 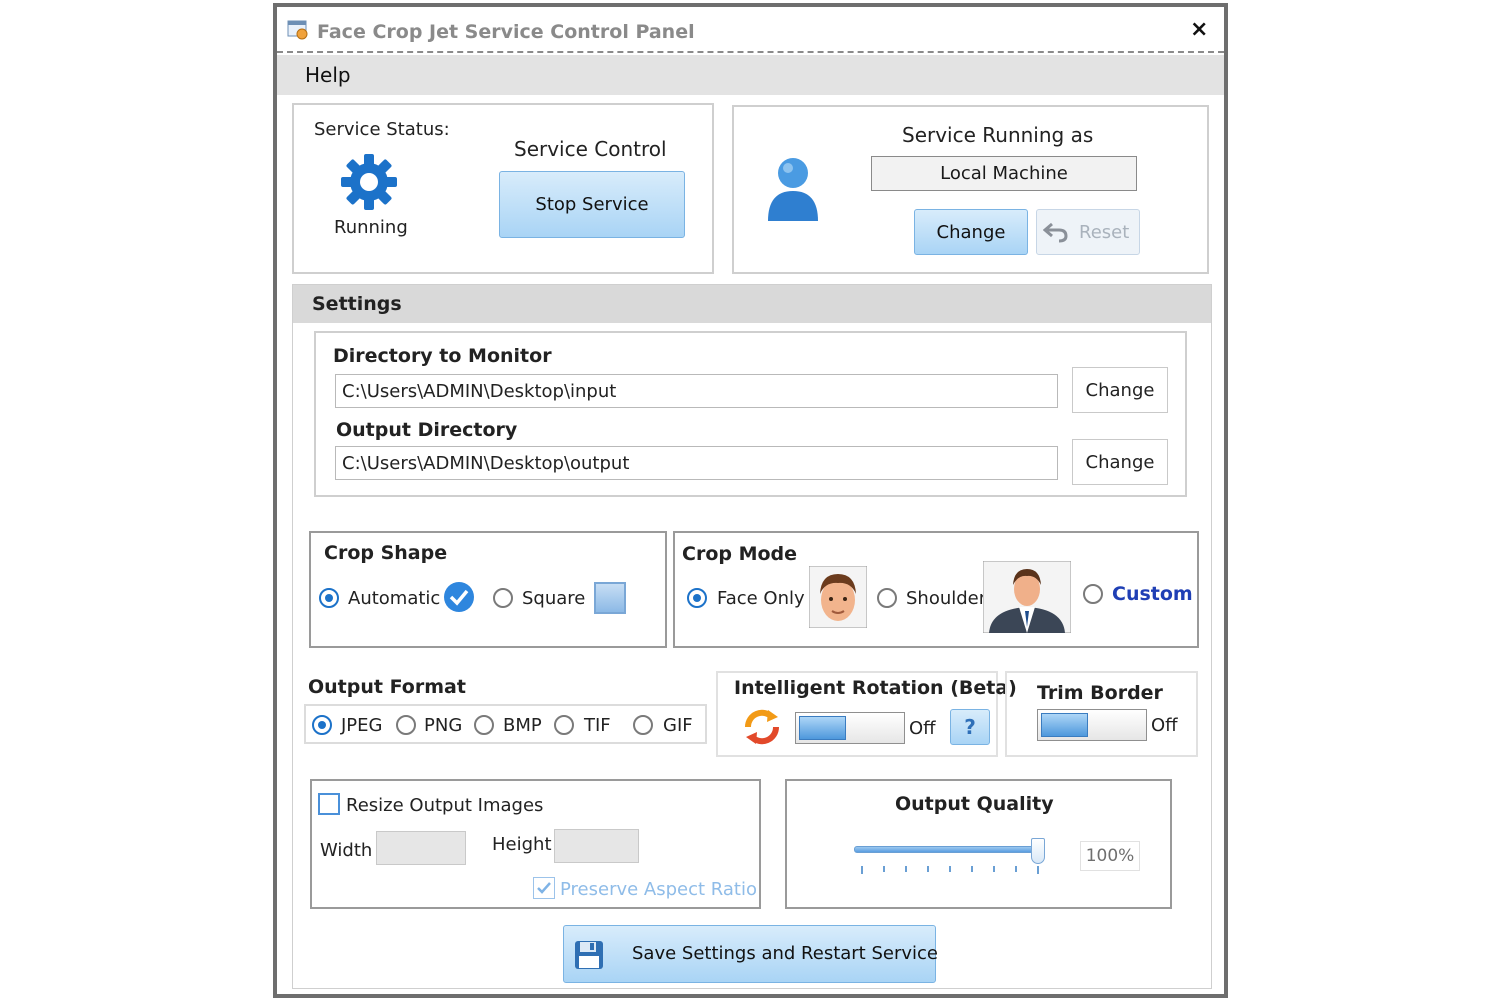 What do you see at coordinates (1104, 232) in the screenshot?
I see `reset-label: Reset` at bounding box center [1104, 232].